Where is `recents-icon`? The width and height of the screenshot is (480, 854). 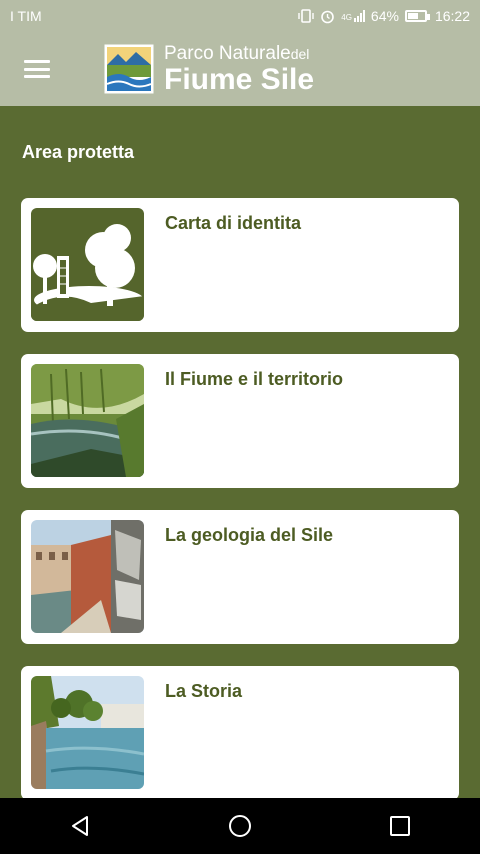
recents-icon is located at coordinates (400, 826).